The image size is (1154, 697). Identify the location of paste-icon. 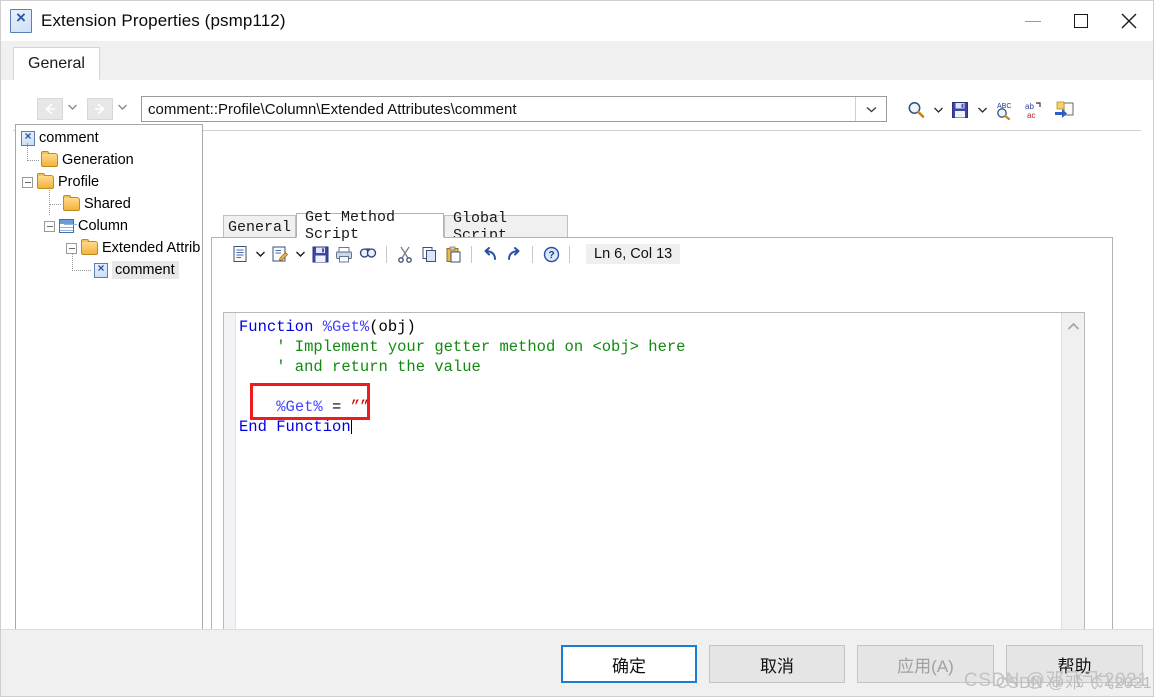
(453, 254).